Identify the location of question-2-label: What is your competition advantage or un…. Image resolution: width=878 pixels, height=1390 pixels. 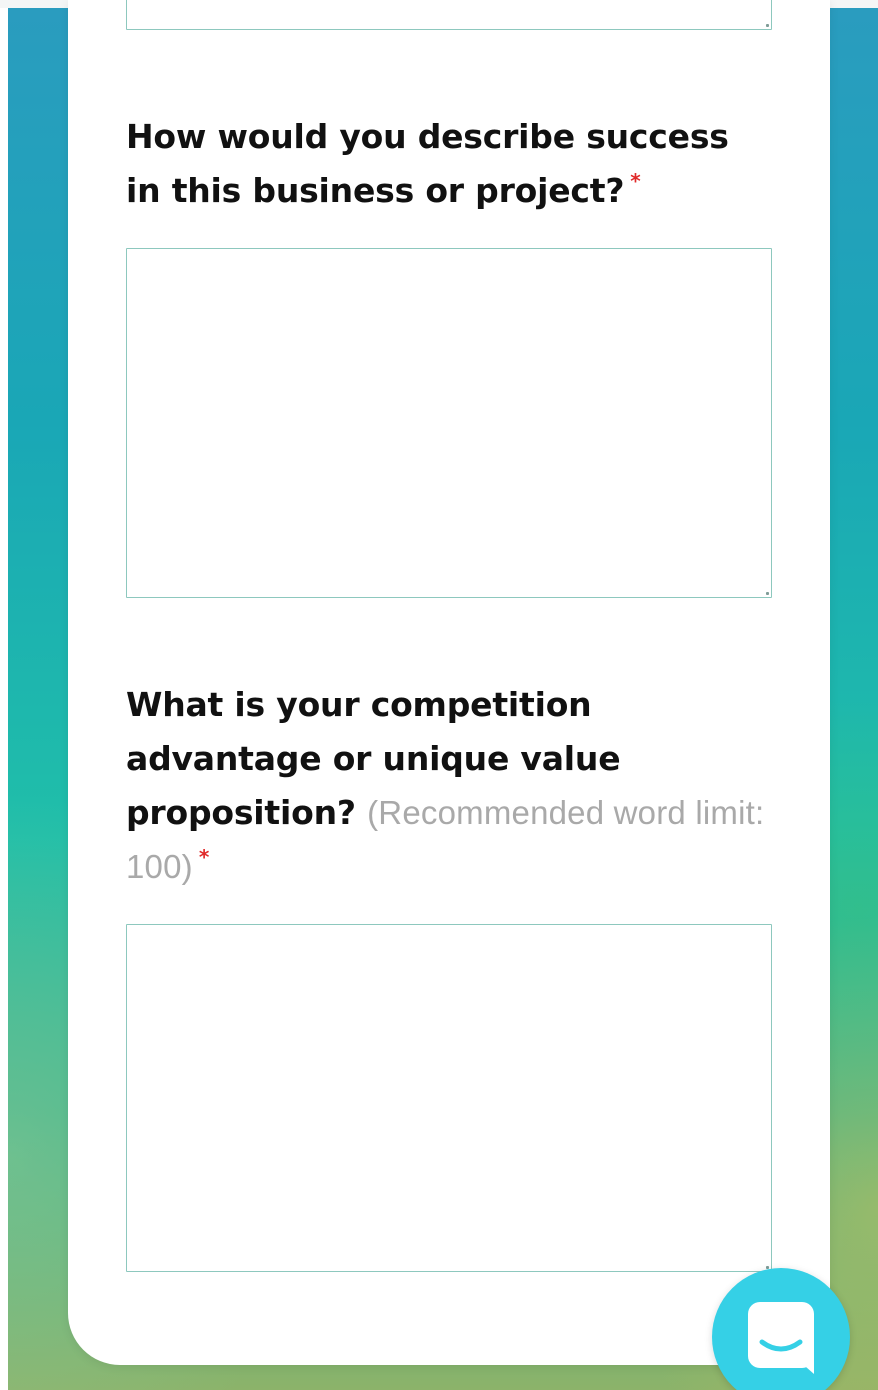
(456, 788).